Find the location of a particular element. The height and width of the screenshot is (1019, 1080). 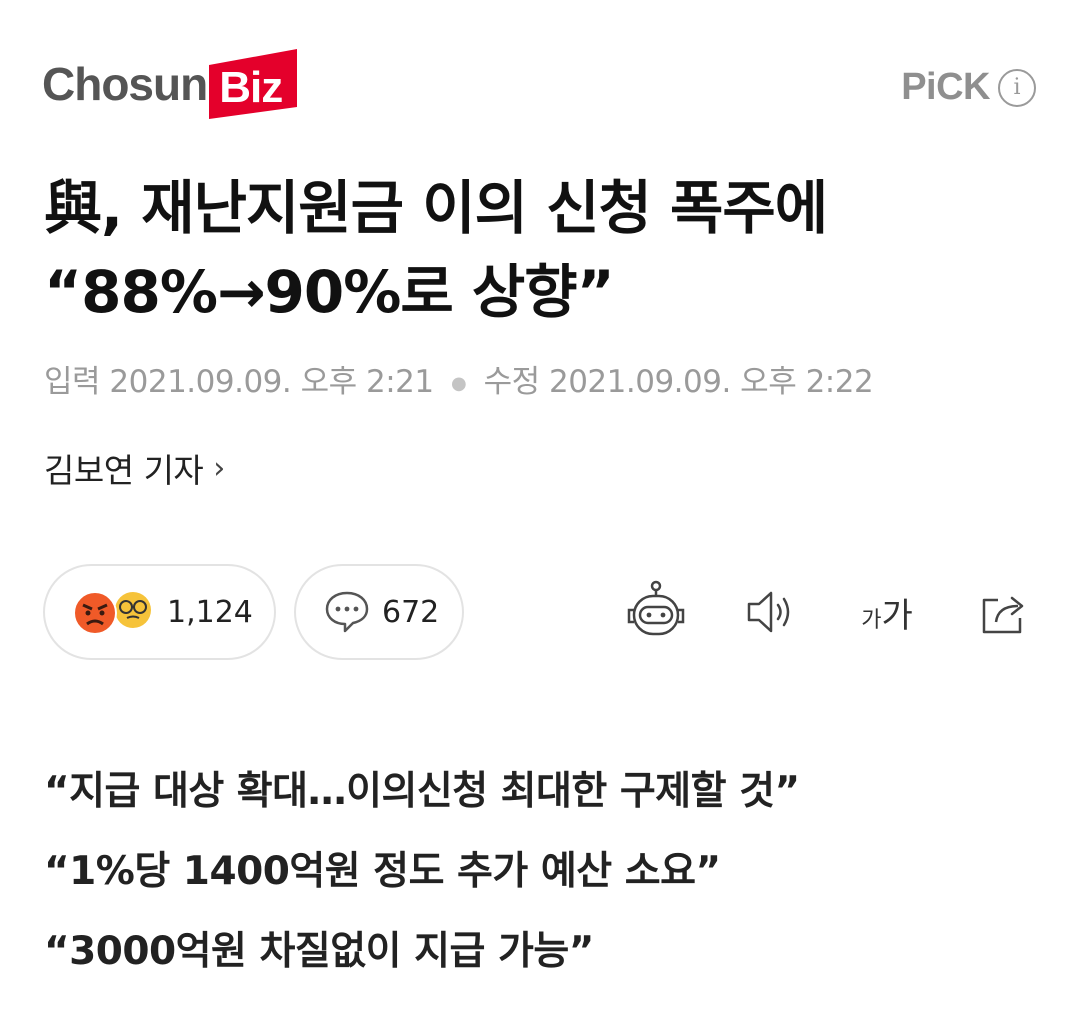

headline-line-2: “88%→90%로 상향” is located at coordinates (329, 292).